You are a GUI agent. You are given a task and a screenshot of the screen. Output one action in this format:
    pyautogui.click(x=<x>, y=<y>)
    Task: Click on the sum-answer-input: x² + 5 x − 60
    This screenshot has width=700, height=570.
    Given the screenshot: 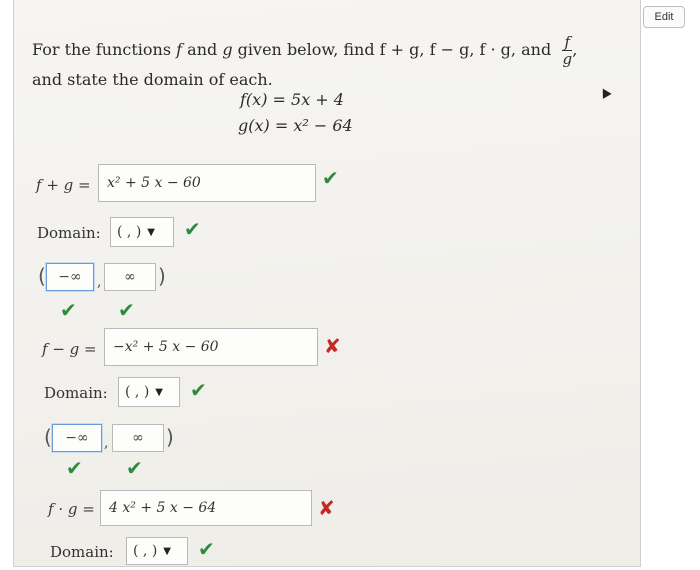 What is the action you would take?
    pyautogui.click(x=207, y=183)
    